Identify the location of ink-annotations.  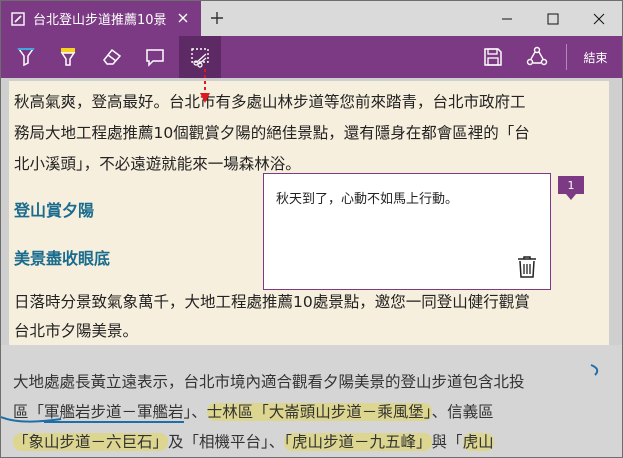
(300, 393).